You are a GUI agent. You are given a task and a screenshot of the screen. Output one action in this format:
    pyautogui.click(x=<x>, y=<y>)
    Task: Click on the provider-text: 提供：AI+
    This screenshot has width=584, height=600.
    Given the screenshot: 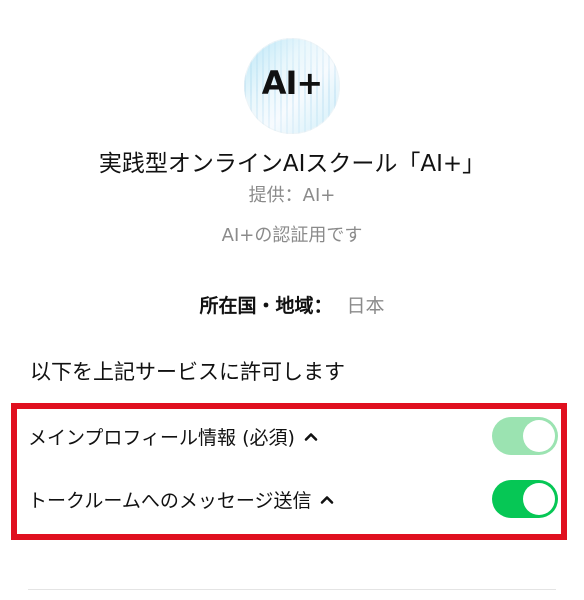 What is the action you would take?
    pyautogui.click(x=292, y=195)
    